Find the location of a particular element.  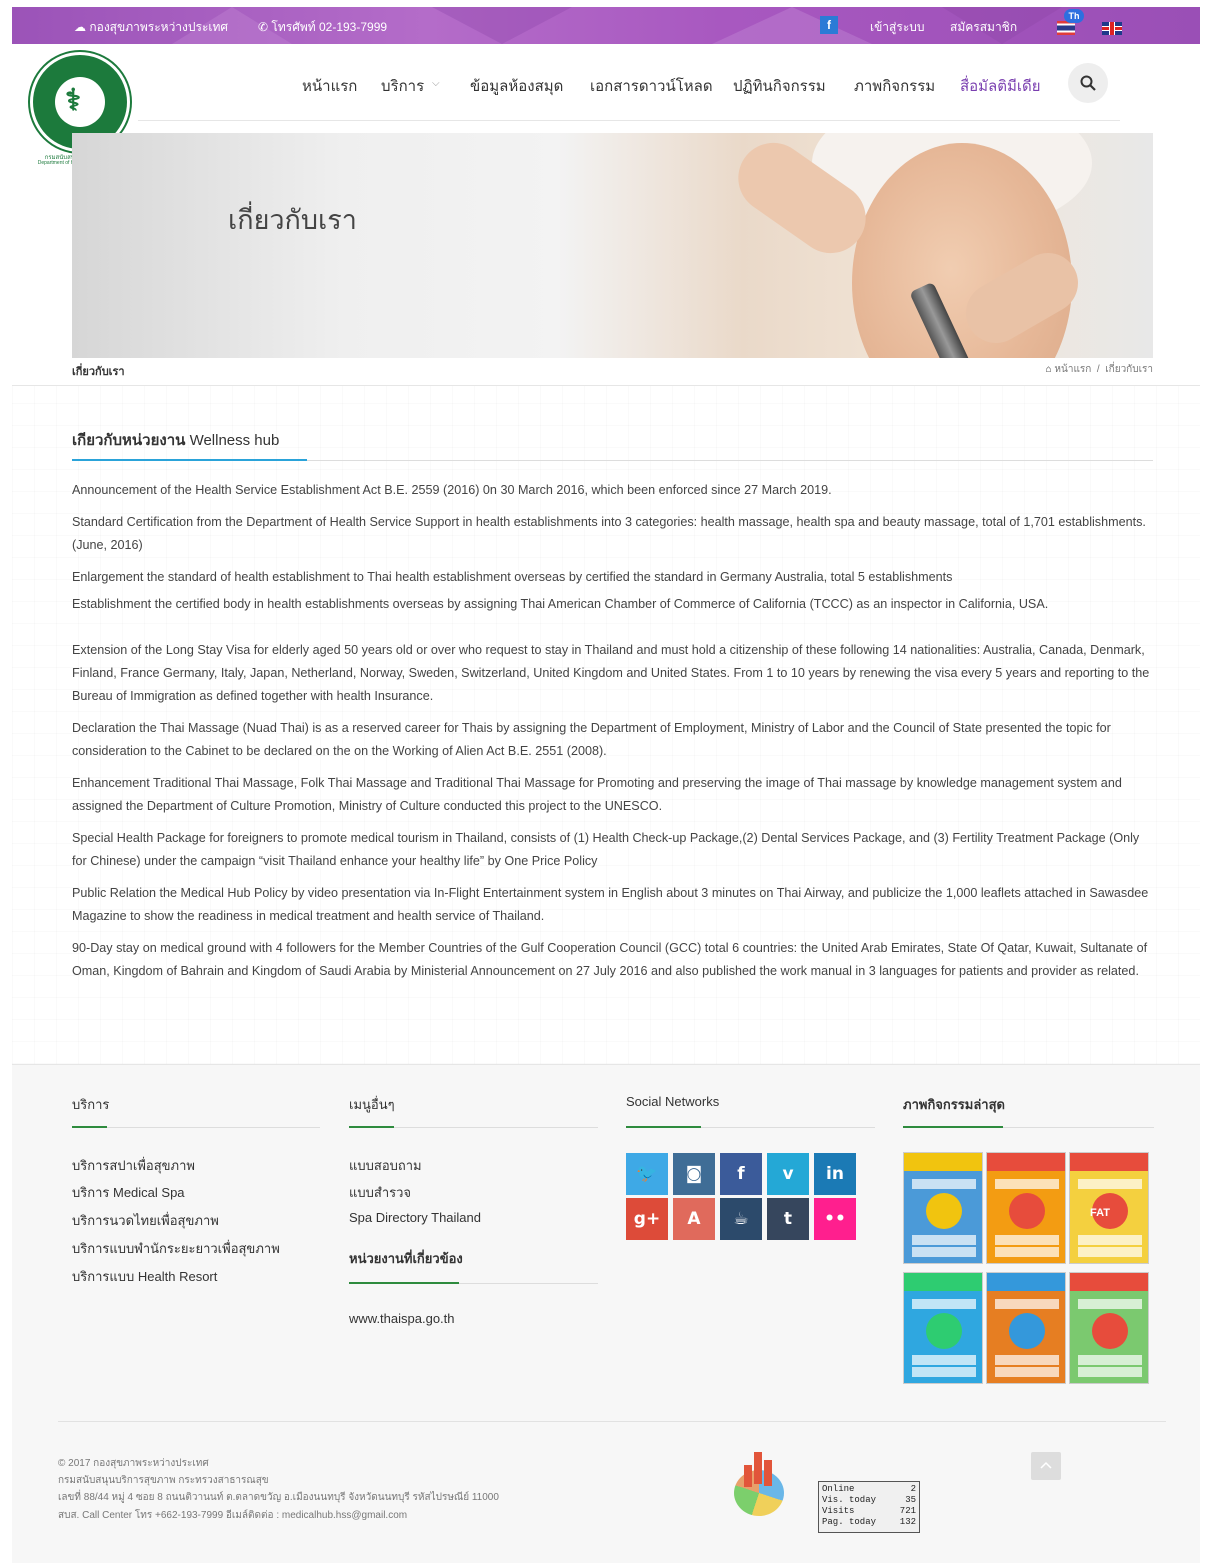

nav-item-calendar: ปฏิทินกิจกรรม is located at coordinates (779, 86).